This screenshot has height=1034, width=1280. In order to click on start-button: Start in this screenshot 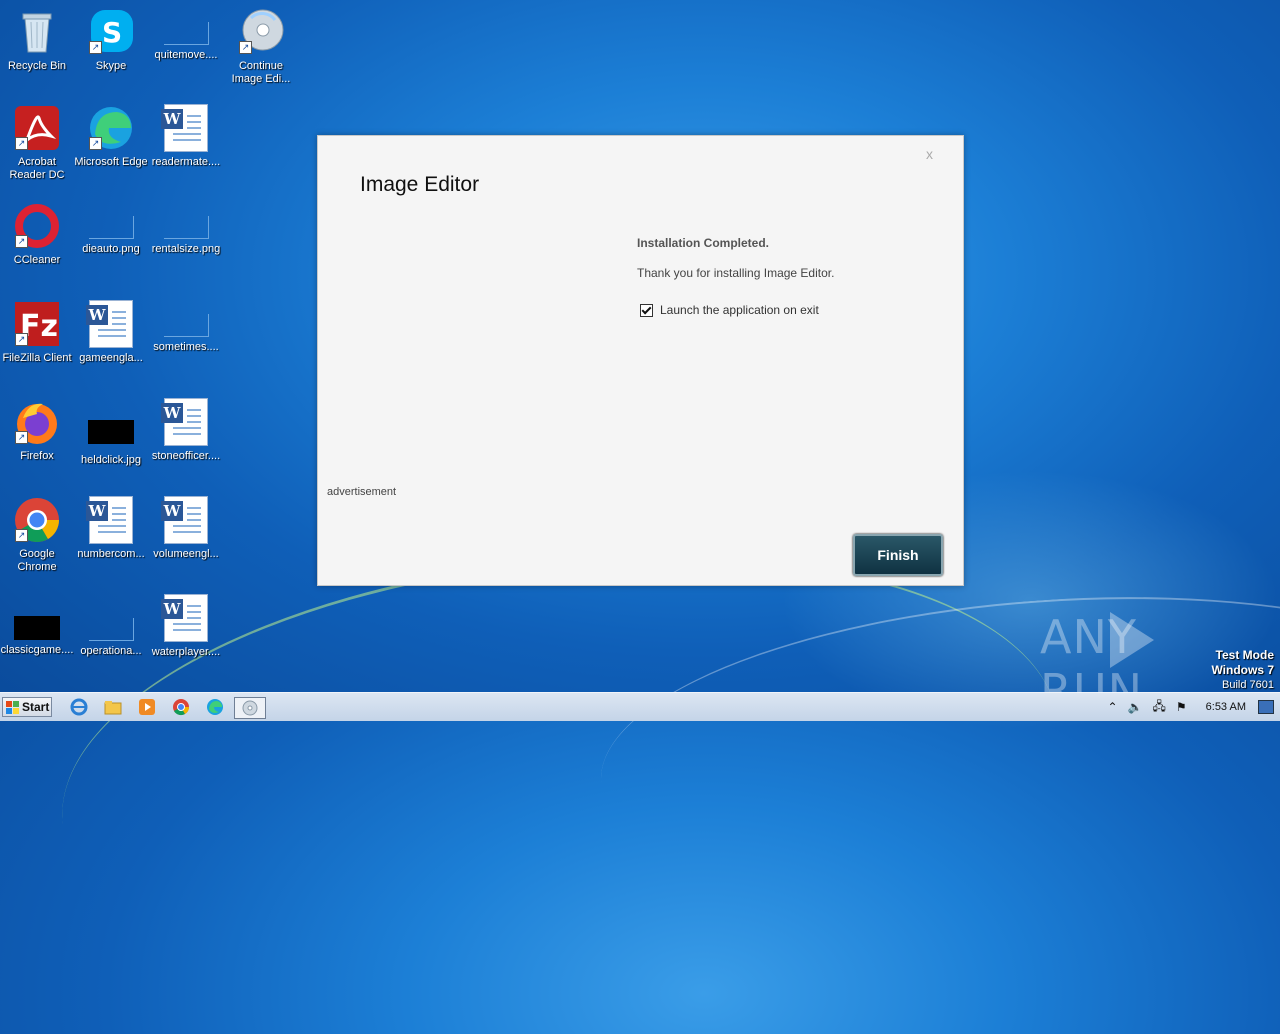, I will do `click(27, 707)`.